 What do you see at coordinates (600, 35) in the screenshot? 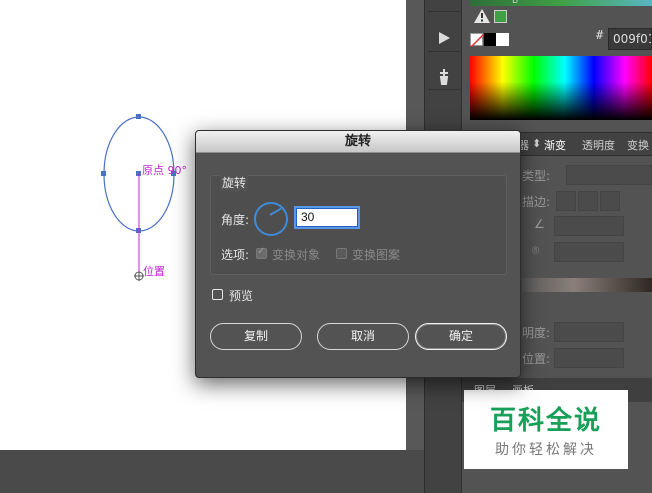
I see `hex-prefix: #` at bounding box center [600, 35].